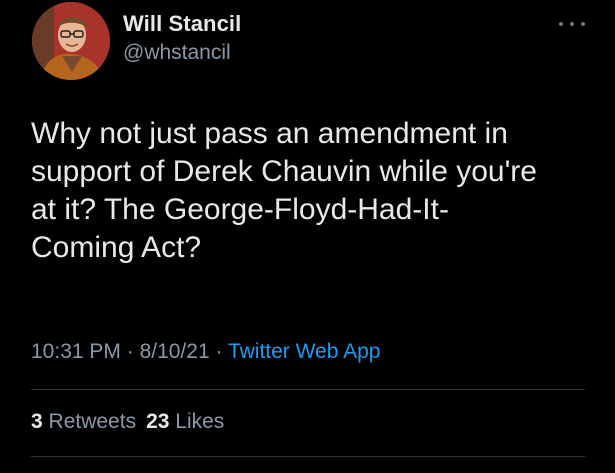  What do you see at coordinates (182, 24) in the screenshot?
I see `author-name: Will Stancil` at bounding box center [182, 24].